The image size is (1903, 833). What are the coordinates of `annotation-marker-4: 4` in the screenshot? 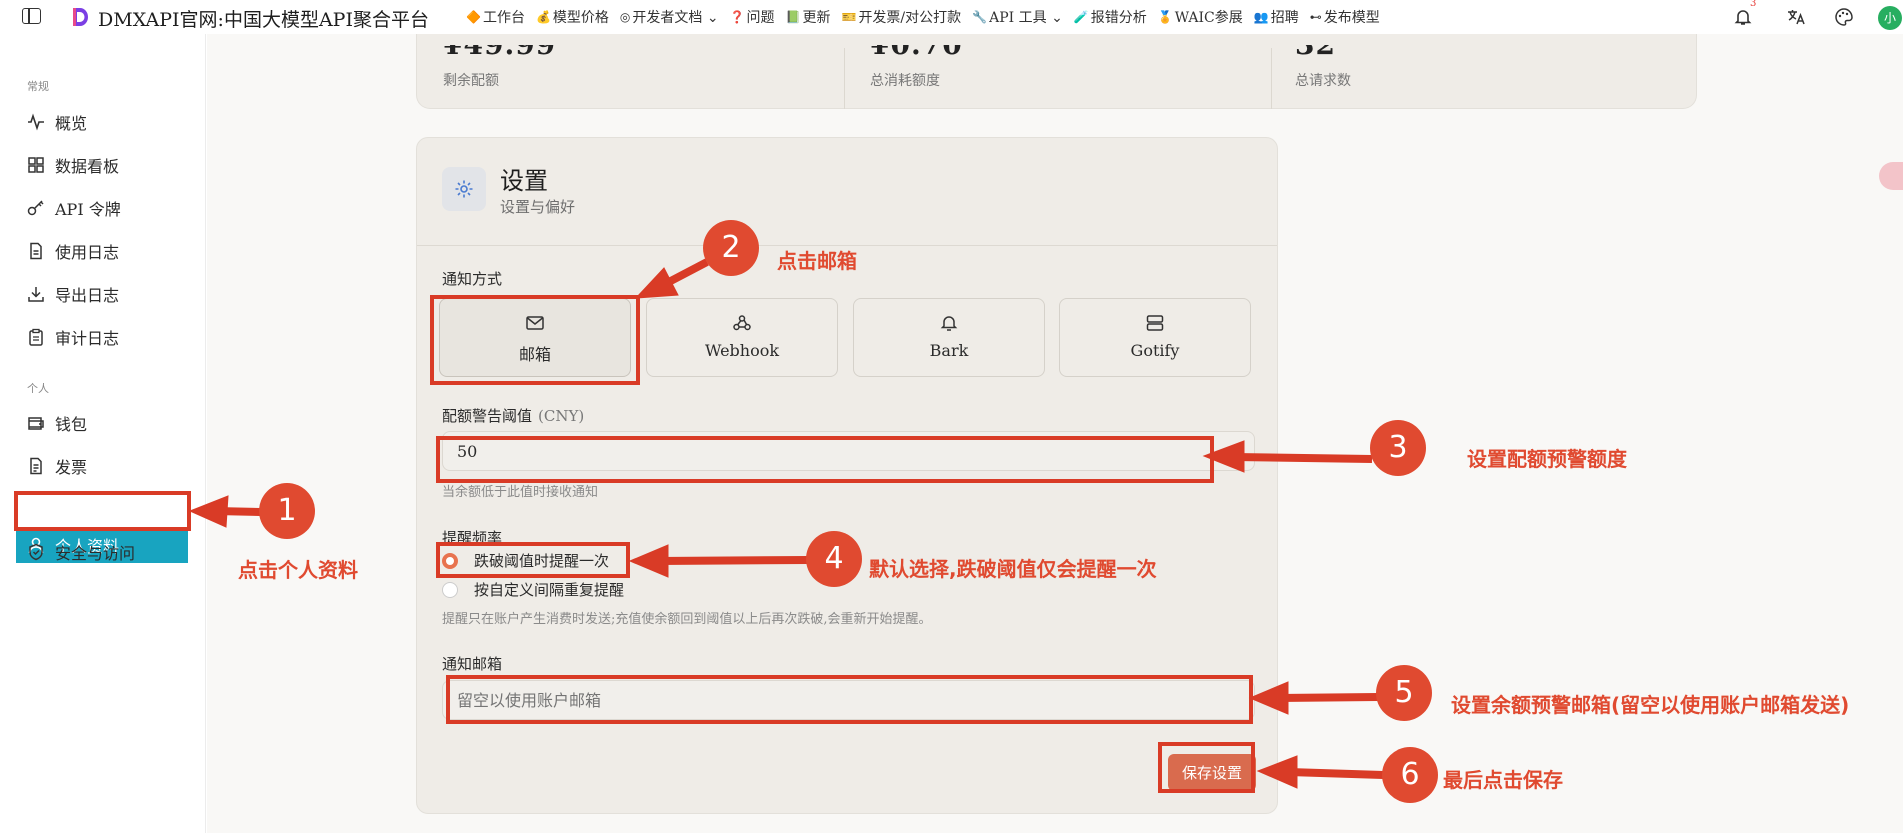 It's located at (834, 559).